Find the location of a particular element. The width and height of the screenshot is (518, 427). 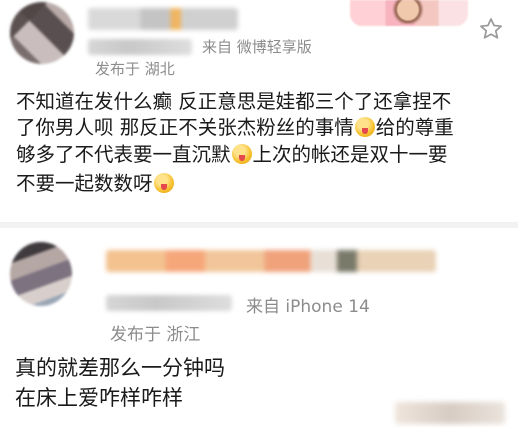

comment-text-line: 不要一起数数呀 is located at coordinates (95, 184).